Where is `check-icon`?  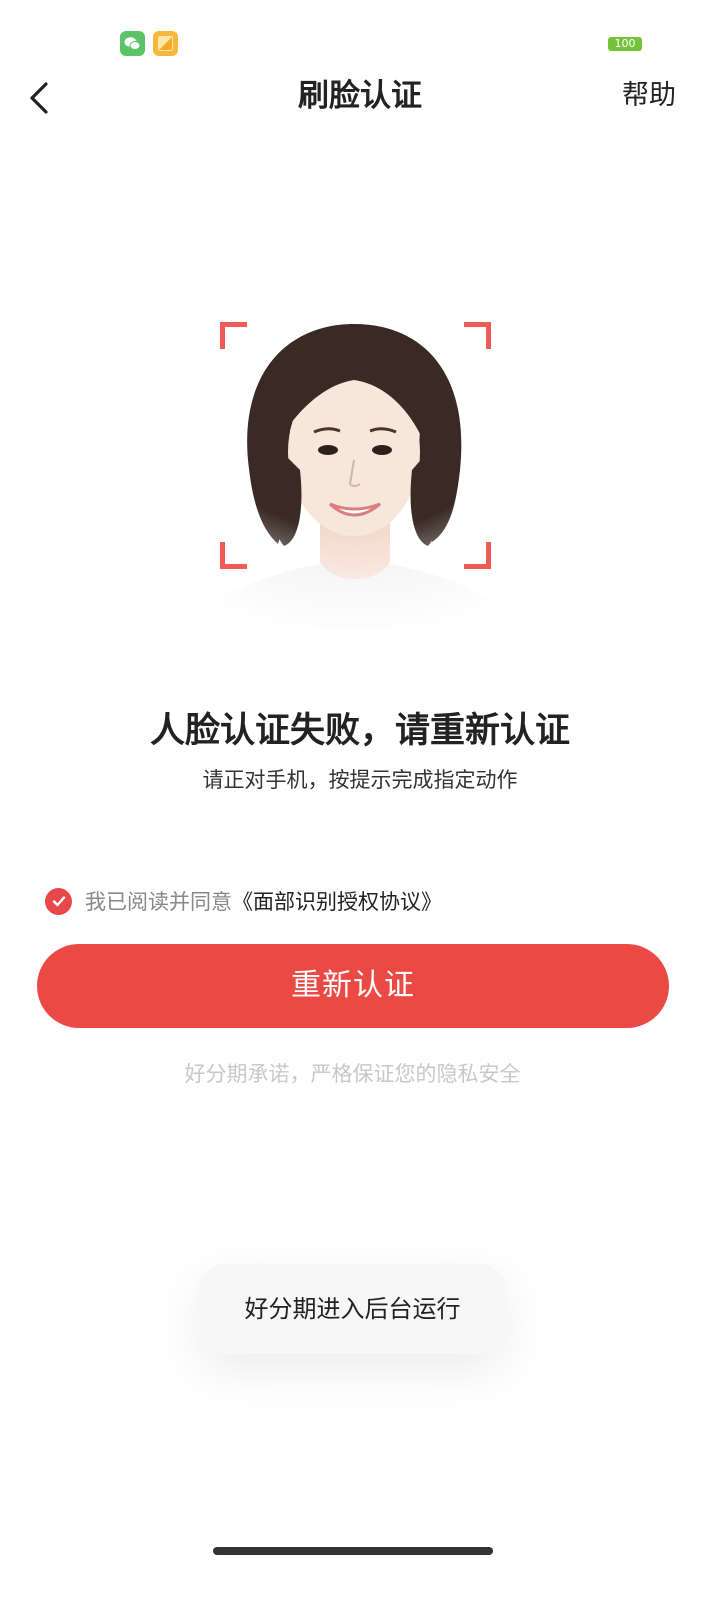
check-icon is located at coordinates (58, 901).